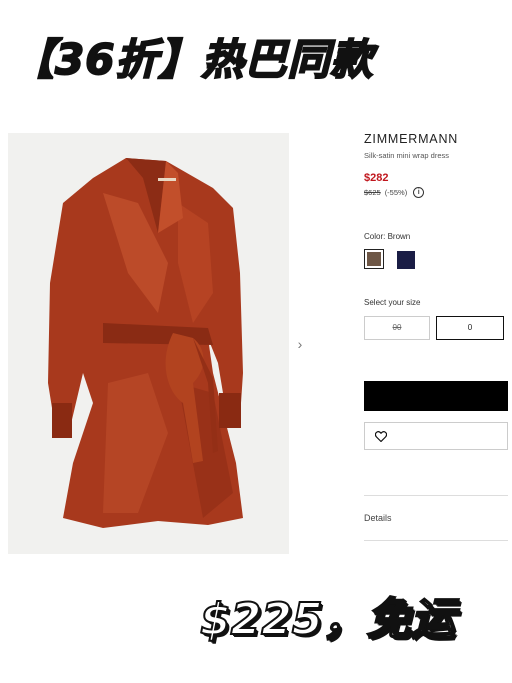  What do you see at coordinates (378, 518) in the screenshot?
I see `details-accordion: Details` at bounding box center [378, 518].